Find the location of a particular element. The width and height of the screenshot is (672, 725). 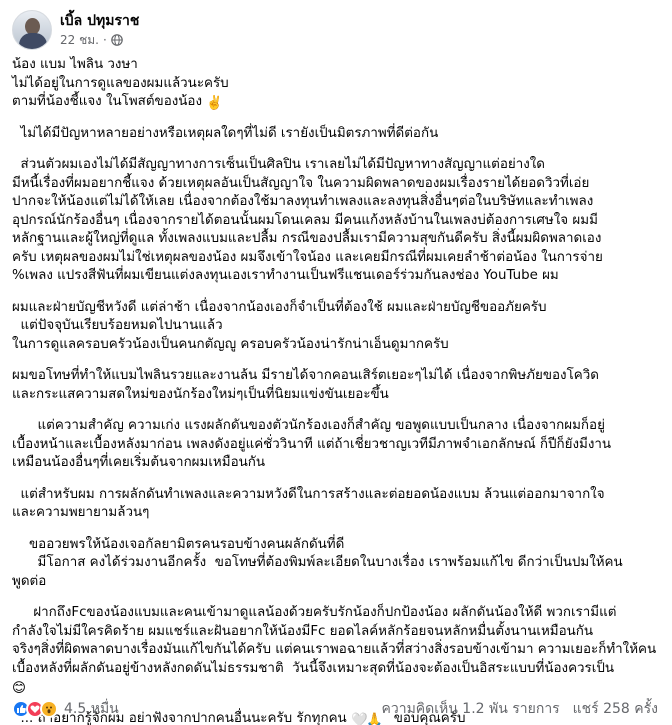

post-time: 22 ชม. is located at coordinates (79, 40).